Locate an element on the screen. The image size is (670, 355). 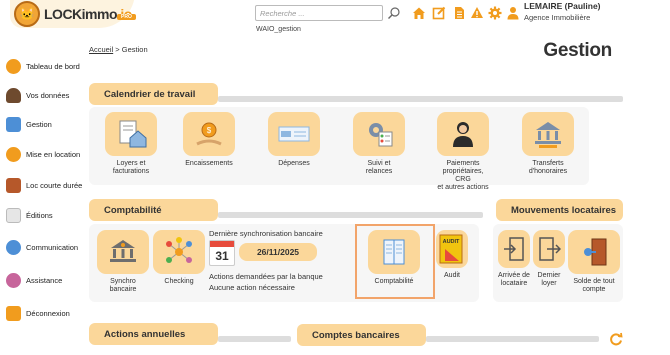
bills-icon is located at coordinates (294, 134).